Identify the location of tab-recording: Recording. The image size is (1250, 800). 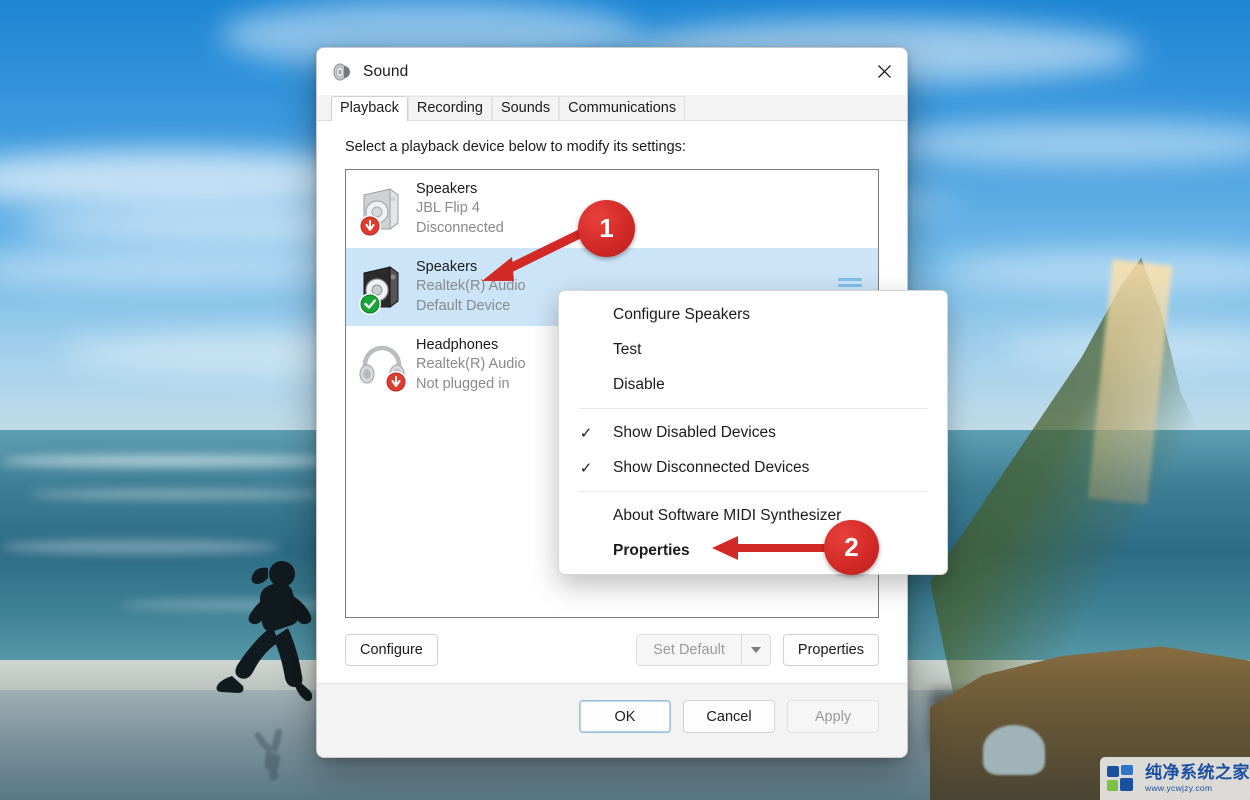
(449, 108).